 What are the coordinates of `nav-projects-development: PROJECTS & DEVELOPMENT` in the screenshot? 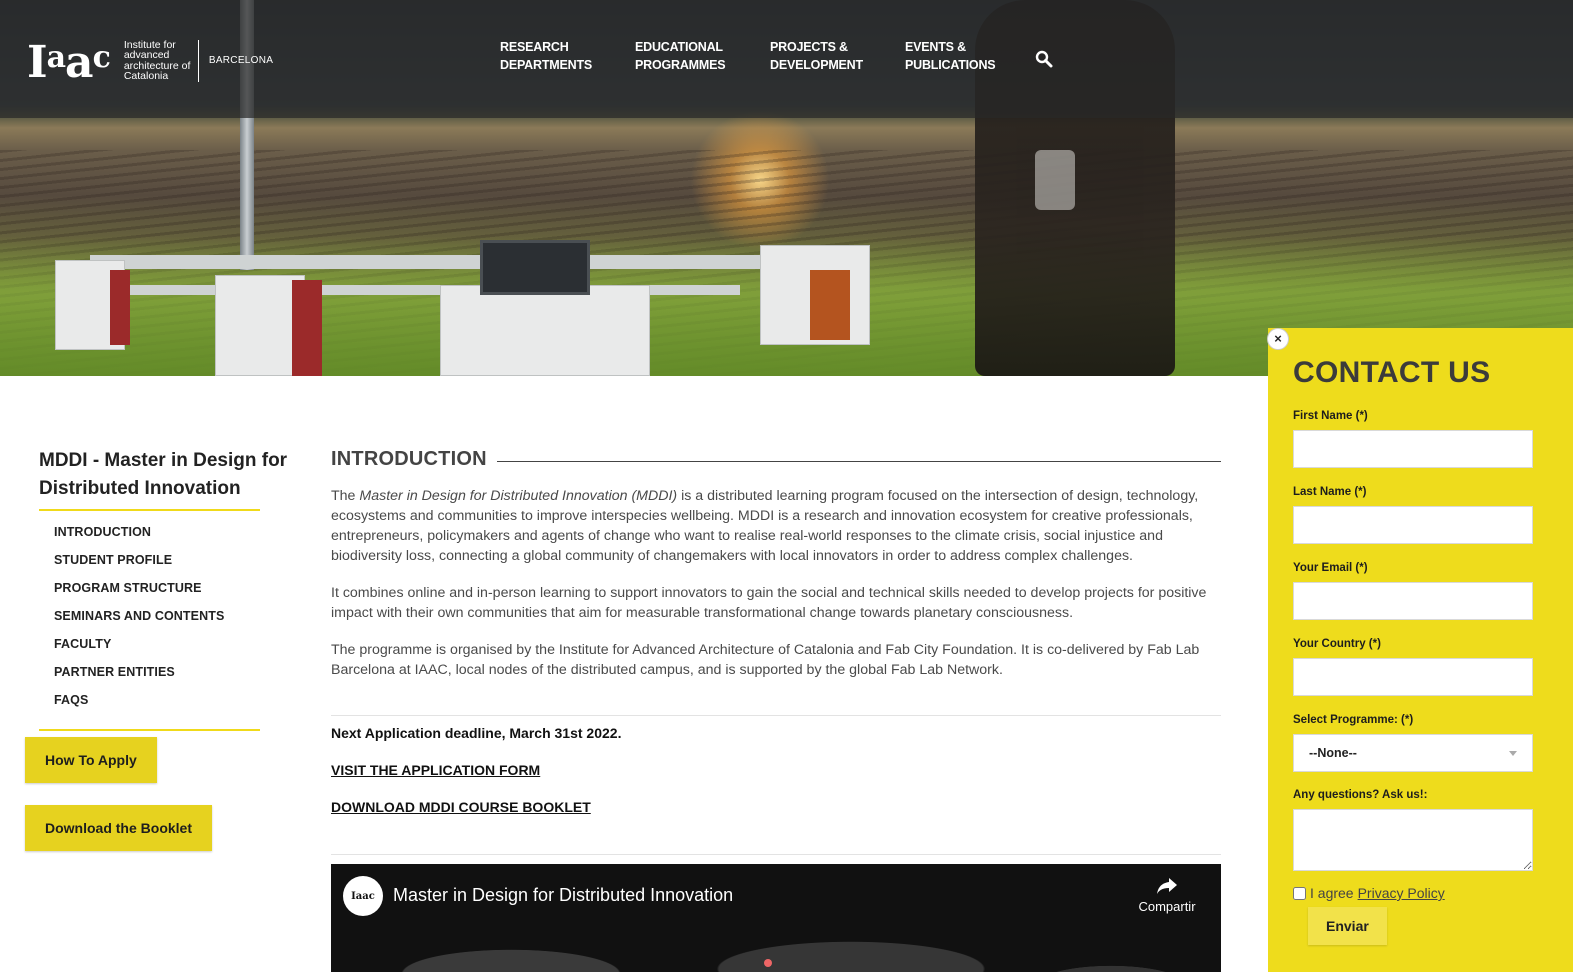 It's located at (837, 56).